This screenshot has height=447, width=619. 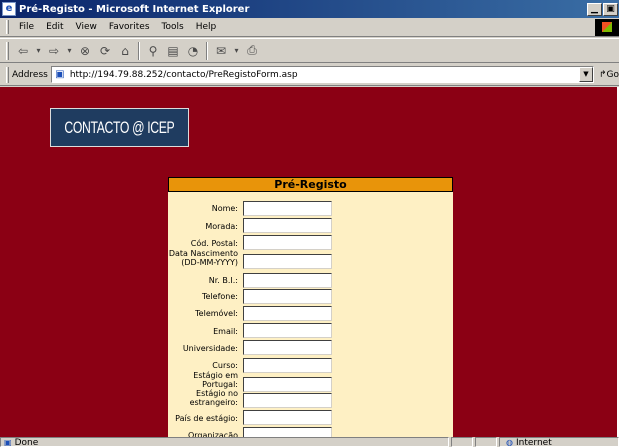 I want to click on menu-view: View, so click(x=86, y=27).